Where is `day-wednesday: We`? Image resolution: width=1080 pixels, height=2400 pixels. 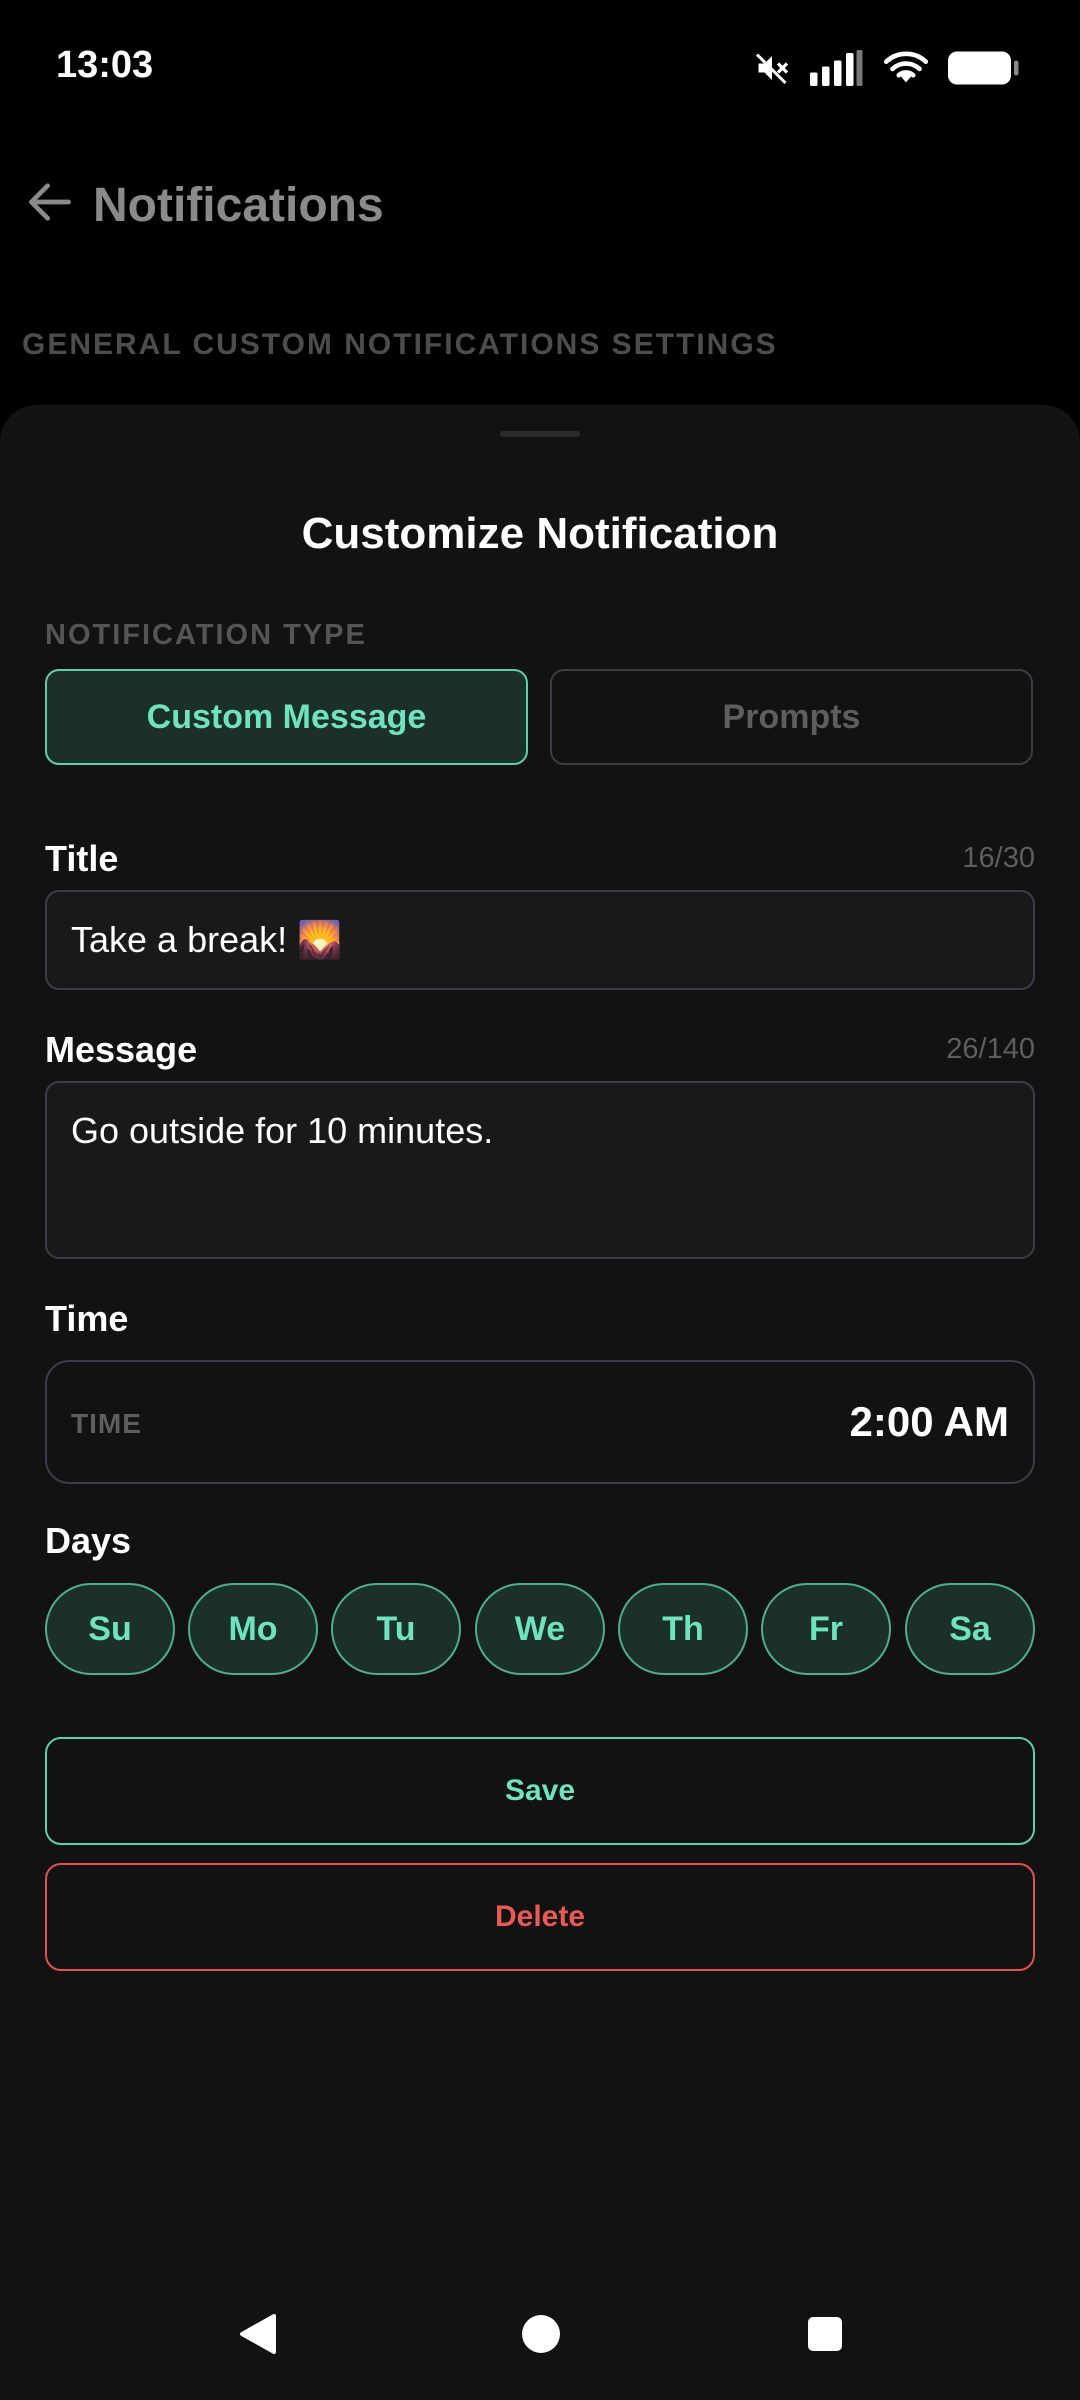
day-wednesday: We is located at coordinates (540, 1629).